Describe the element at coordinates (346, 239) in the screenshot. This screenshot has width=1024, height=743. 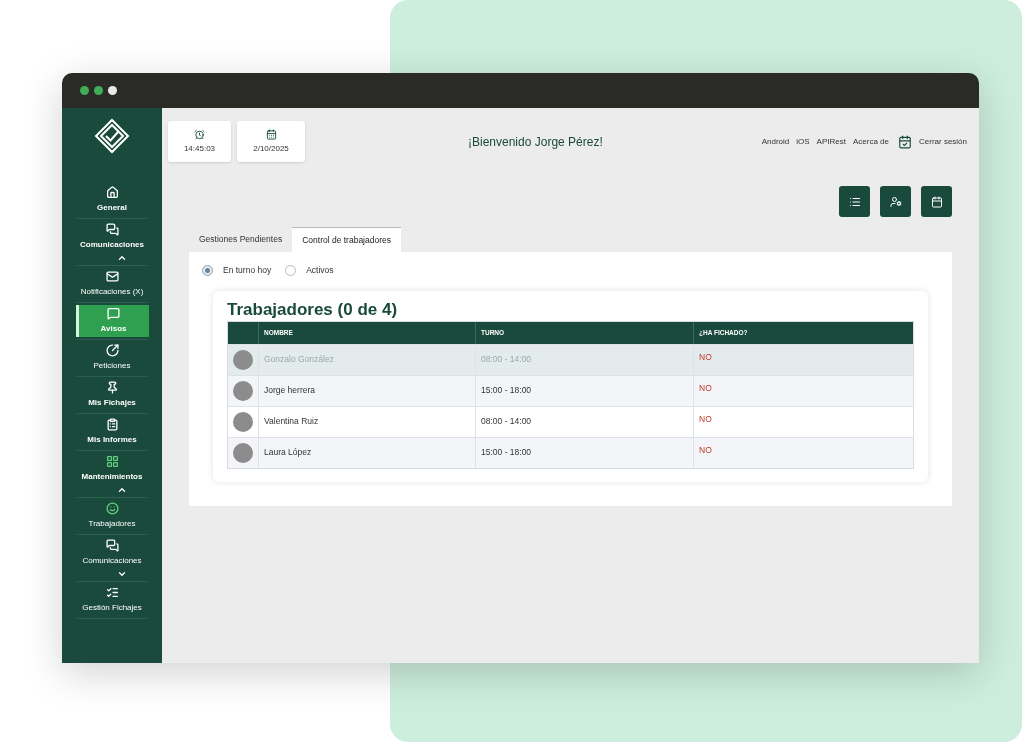
I see `tab: Control de trabajadores` at that location.